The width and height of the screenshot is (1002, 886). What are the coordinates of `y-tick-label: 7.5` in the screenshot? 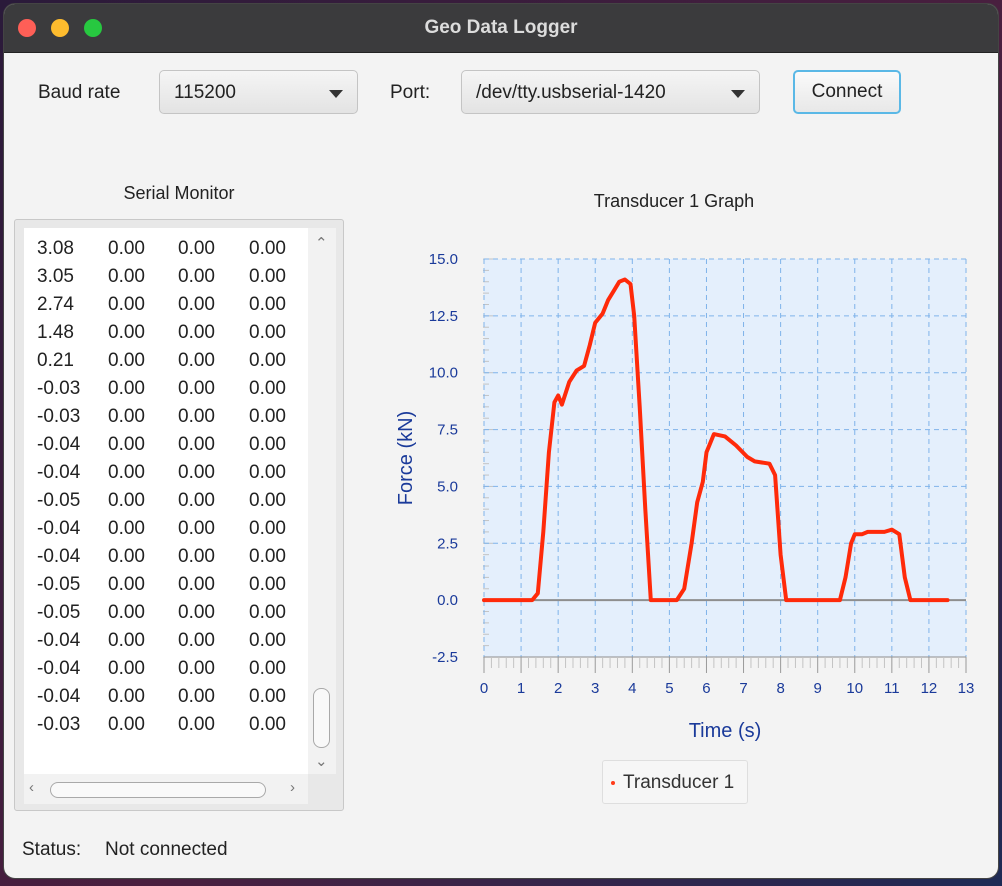 It's located at (447, 430).